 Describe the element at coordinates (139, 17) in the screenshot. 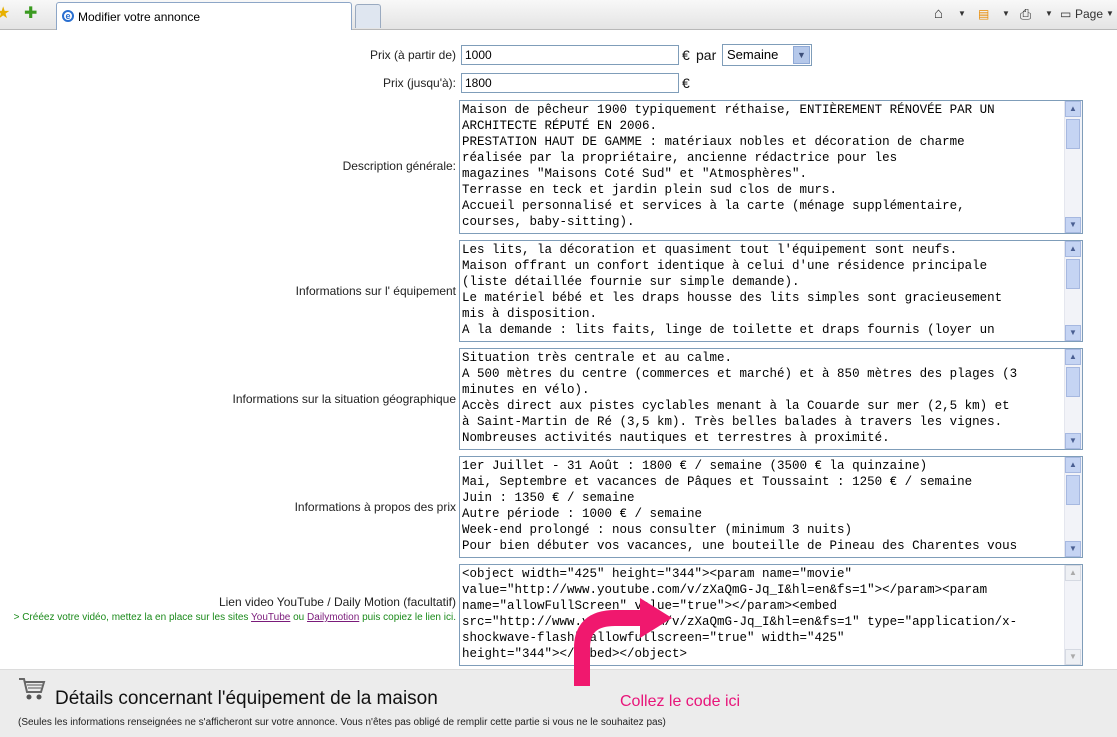

I see `tab-label: Modifier votre annonce` at that location.